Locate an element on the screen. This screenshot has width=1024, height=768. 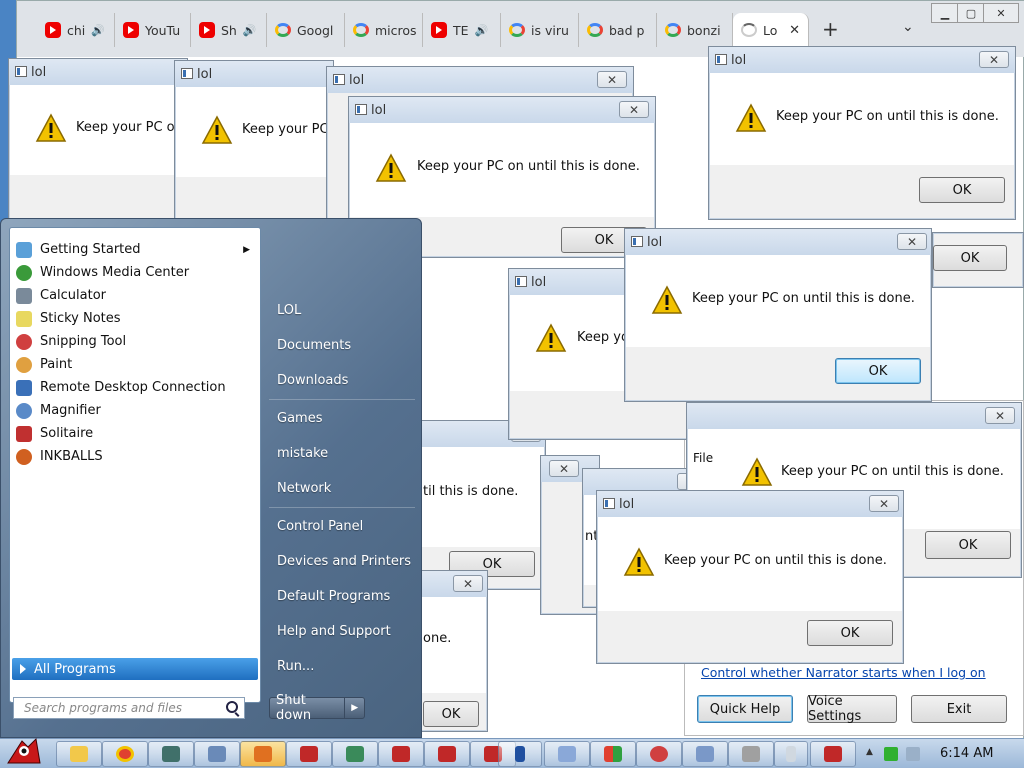
tab-8: bonzi is located at coordinates (695, 30).